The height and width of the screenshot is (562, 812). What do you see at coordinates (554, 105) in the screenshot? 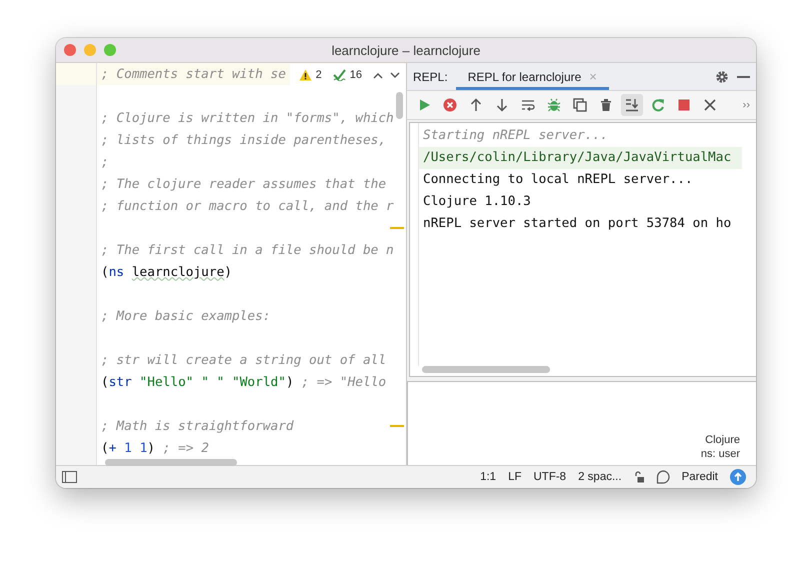
I see `bug-icon` at bounding box center [554, 105].